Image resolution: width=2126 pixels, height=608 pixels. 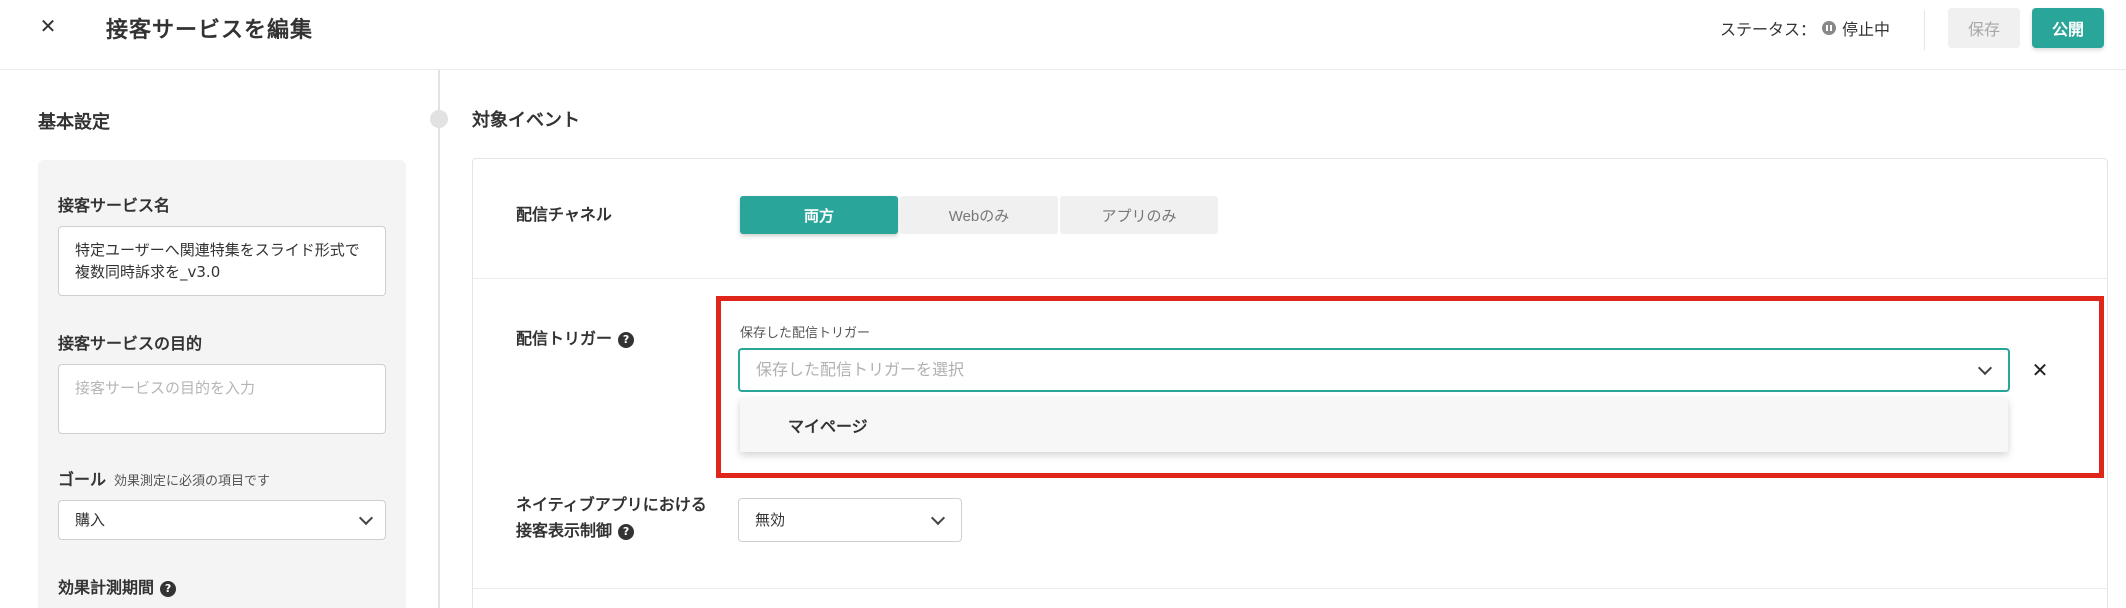 What do you see at coordinates (106, 587) in the screenshot?
I see `period-label-text: 効果計測期間` at bounding box center [106, 587].